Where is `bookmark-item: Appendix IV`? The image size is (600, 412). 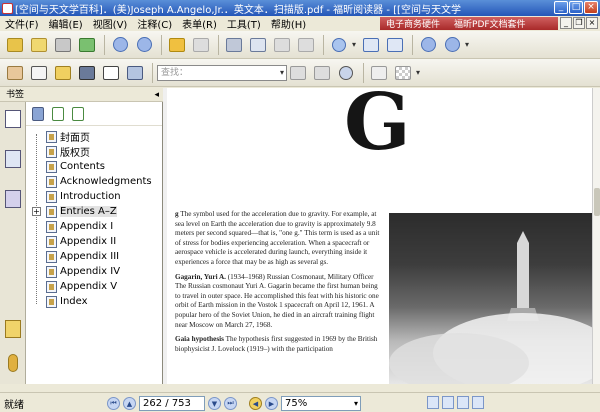 bookmark-item: Appendix IV is located at coordinates (94, 271).